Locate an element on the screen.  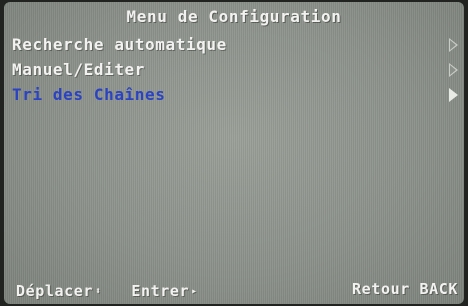
menu-item-label: Tri des Chaînes is located at coordinates (89, 94).